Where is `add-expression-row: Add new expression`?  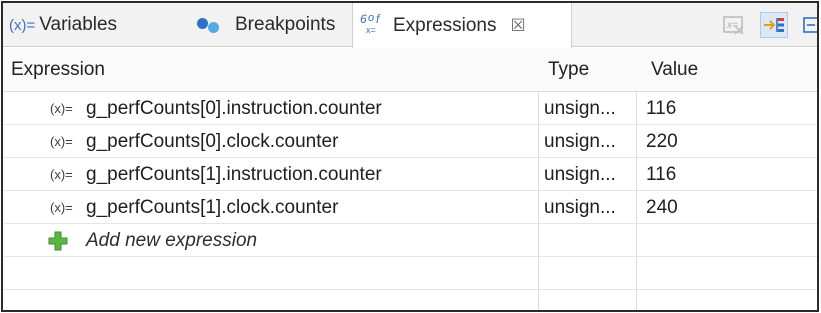 add-expression-row: Add new expression is located at coordinates (410, 240).